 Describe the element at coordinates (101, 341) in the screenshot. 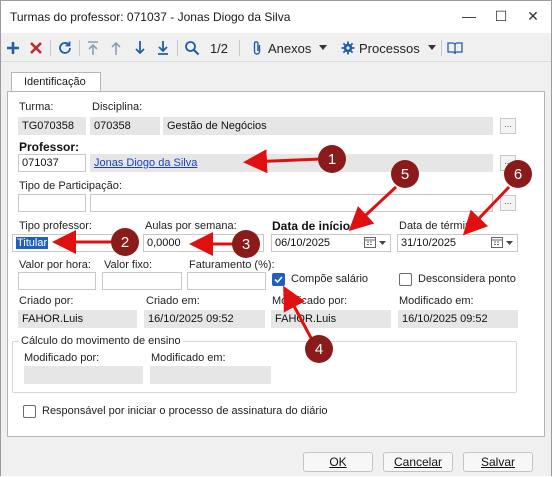

I see `calculo-title: Cálculo do movimento de ensino` at that location.